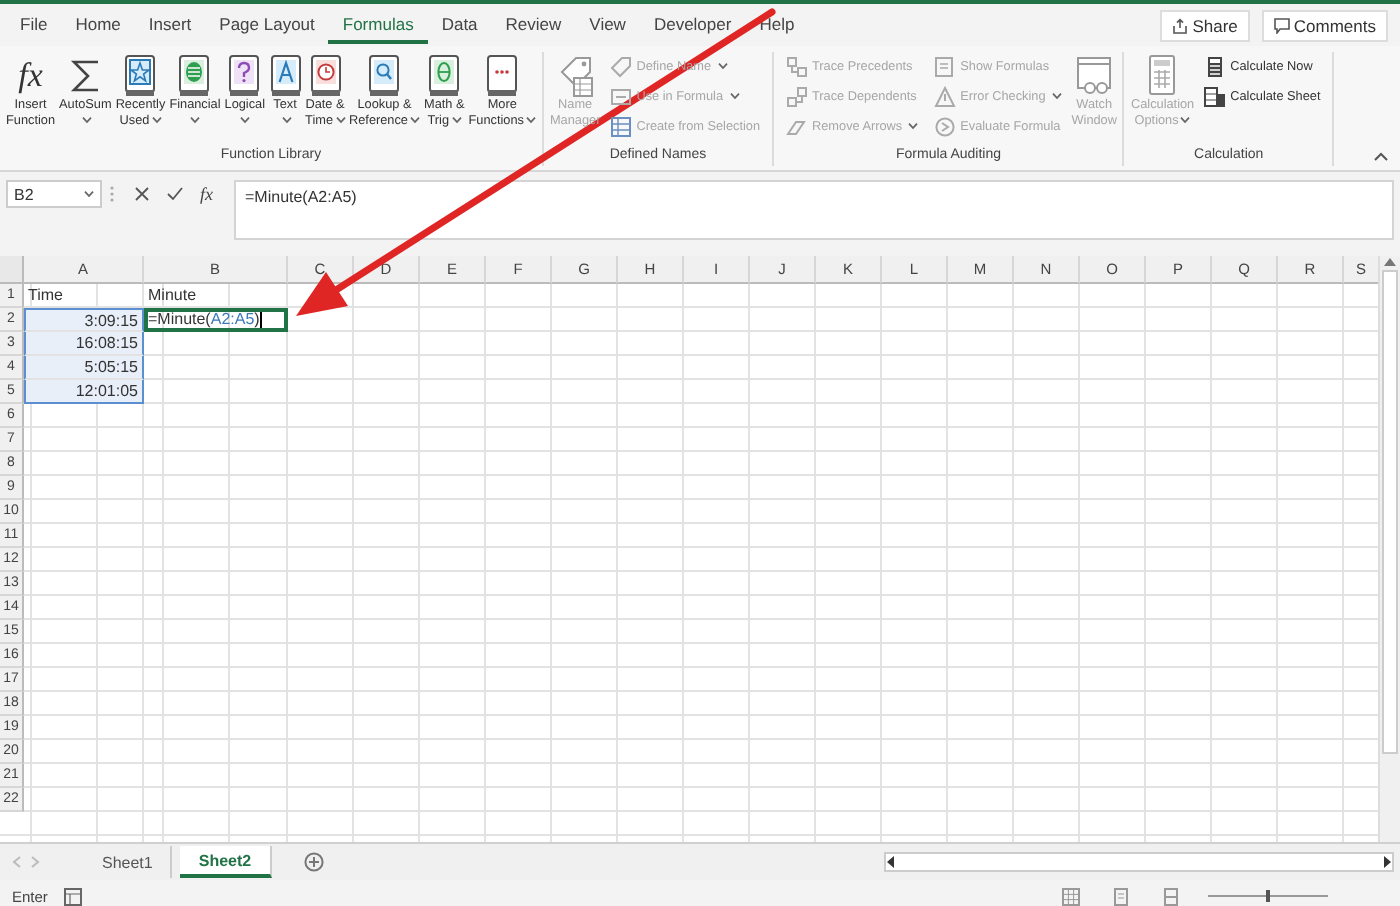 This screenshot has width=1400, height=906. What do you see at coordinates (30, 75) in the screenshot?
I see `function-icon: fx` at bounding box center [30, 75].